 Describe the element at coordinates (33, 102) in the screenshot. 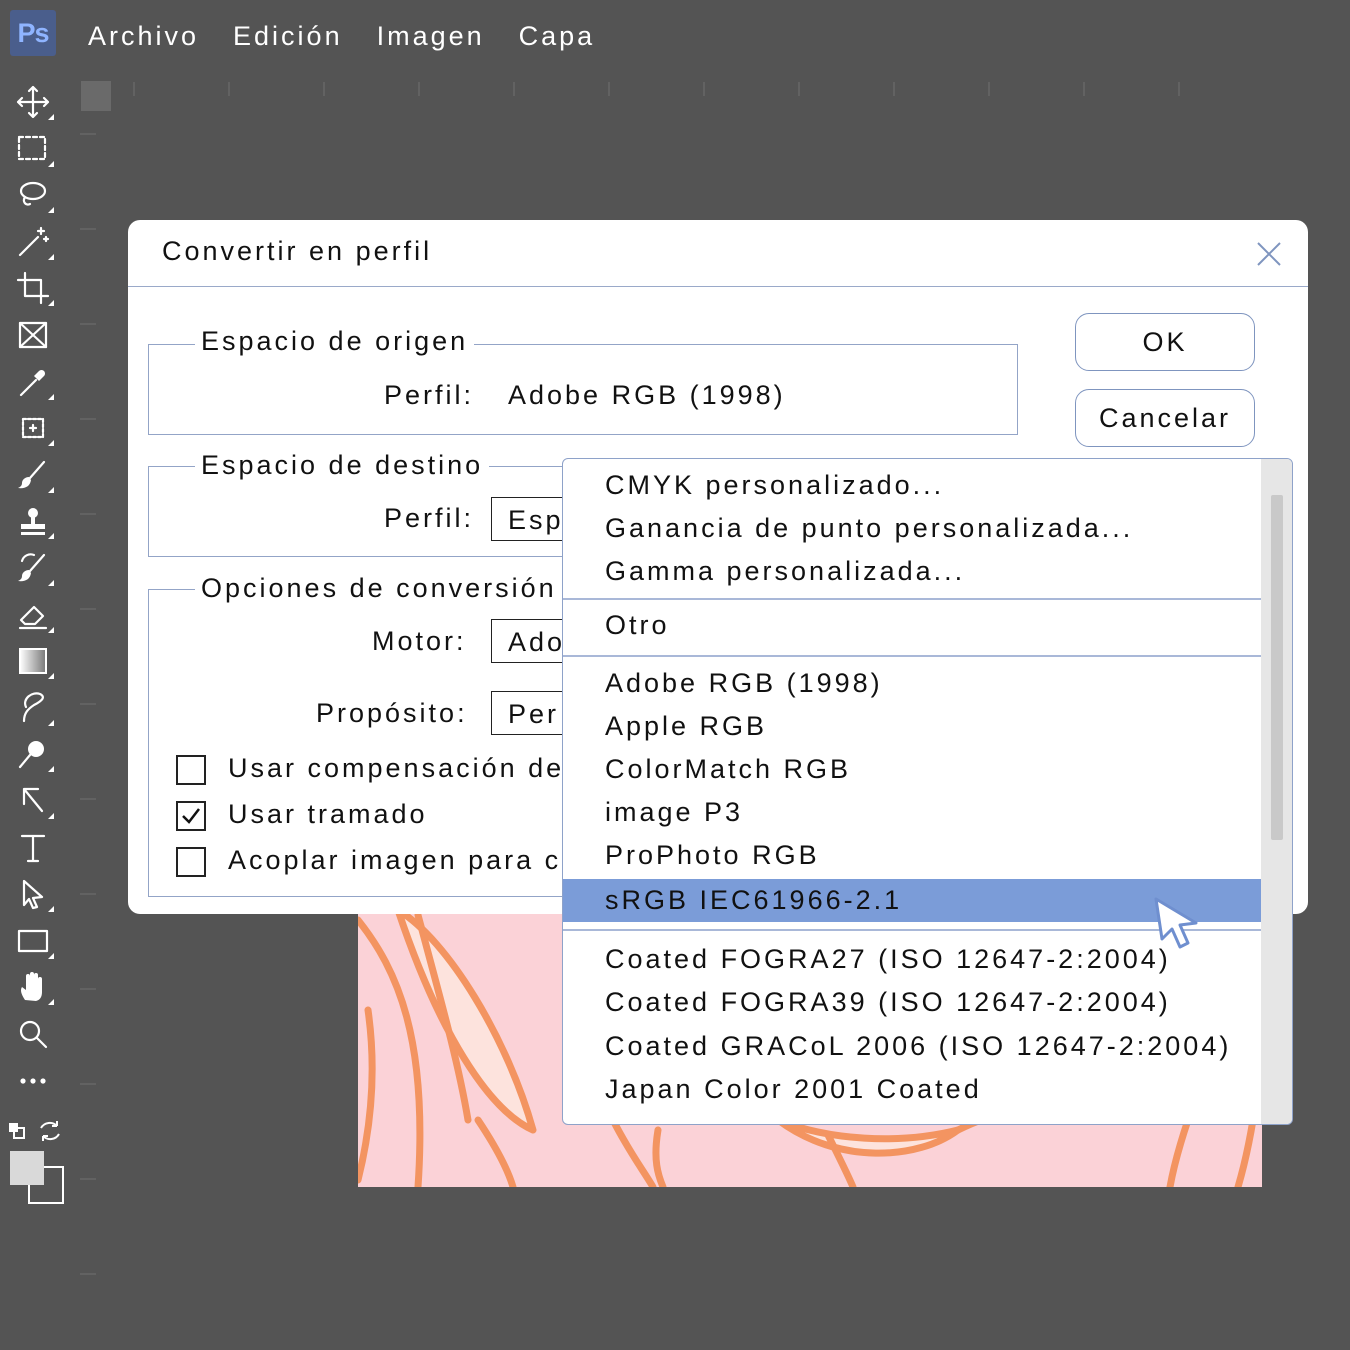

I see `move-tool` at that location.